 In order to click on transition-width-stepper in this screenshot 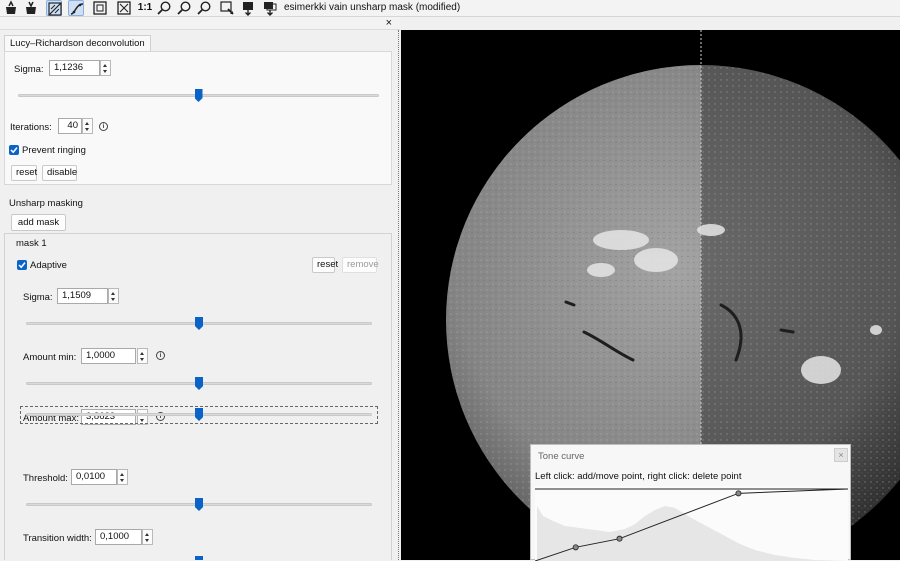, I will do `click(147, 537)`.